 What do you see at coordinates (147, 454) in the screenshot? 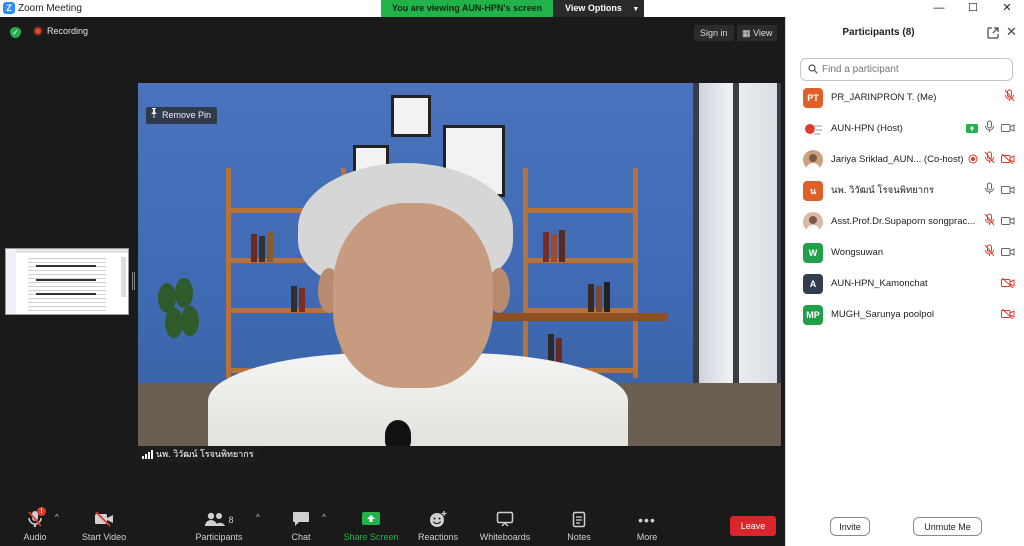
I see `signal-strength-icon` at bounding box center [147, 454].